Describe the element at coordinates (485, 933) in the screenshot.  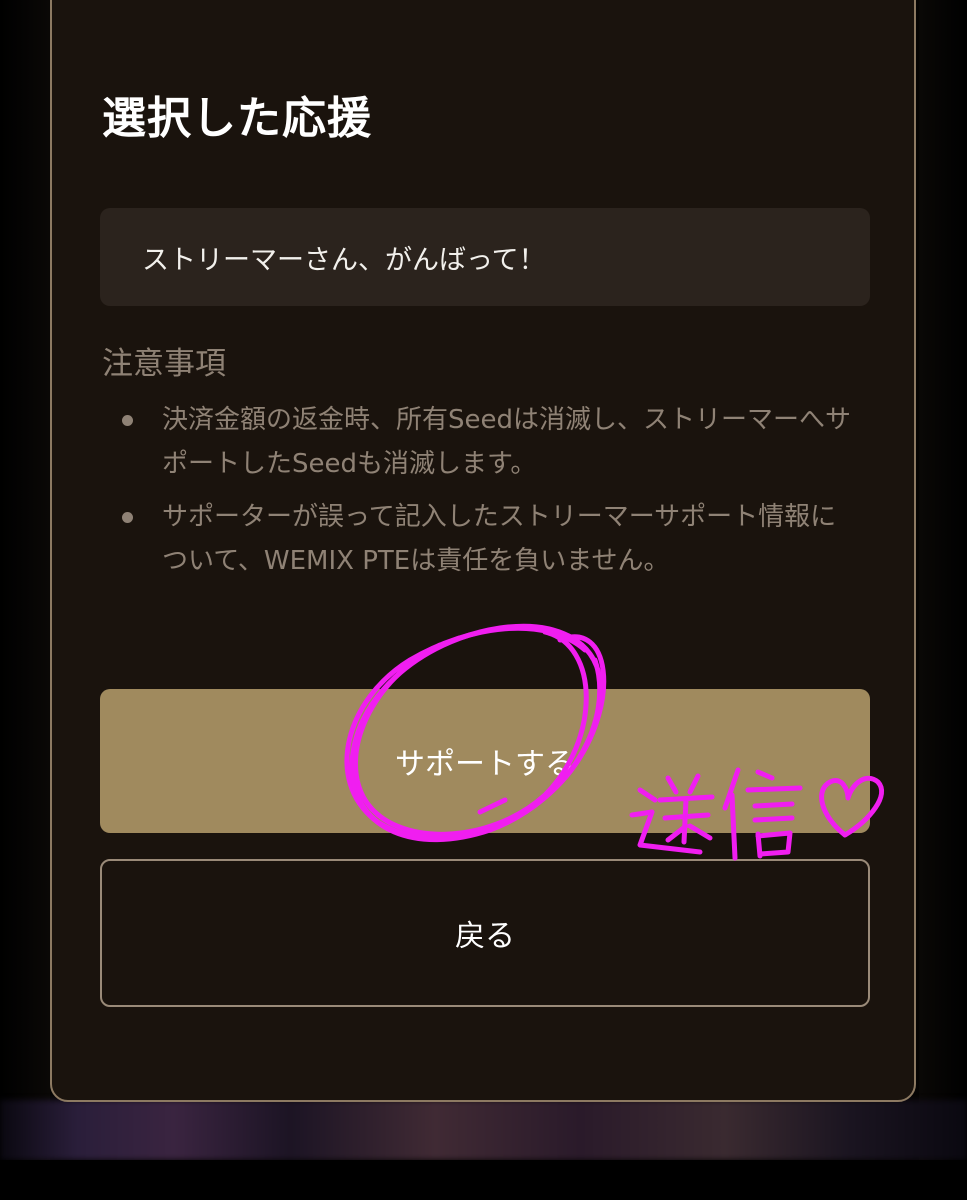
I see `back-button: 戻る` at that location.